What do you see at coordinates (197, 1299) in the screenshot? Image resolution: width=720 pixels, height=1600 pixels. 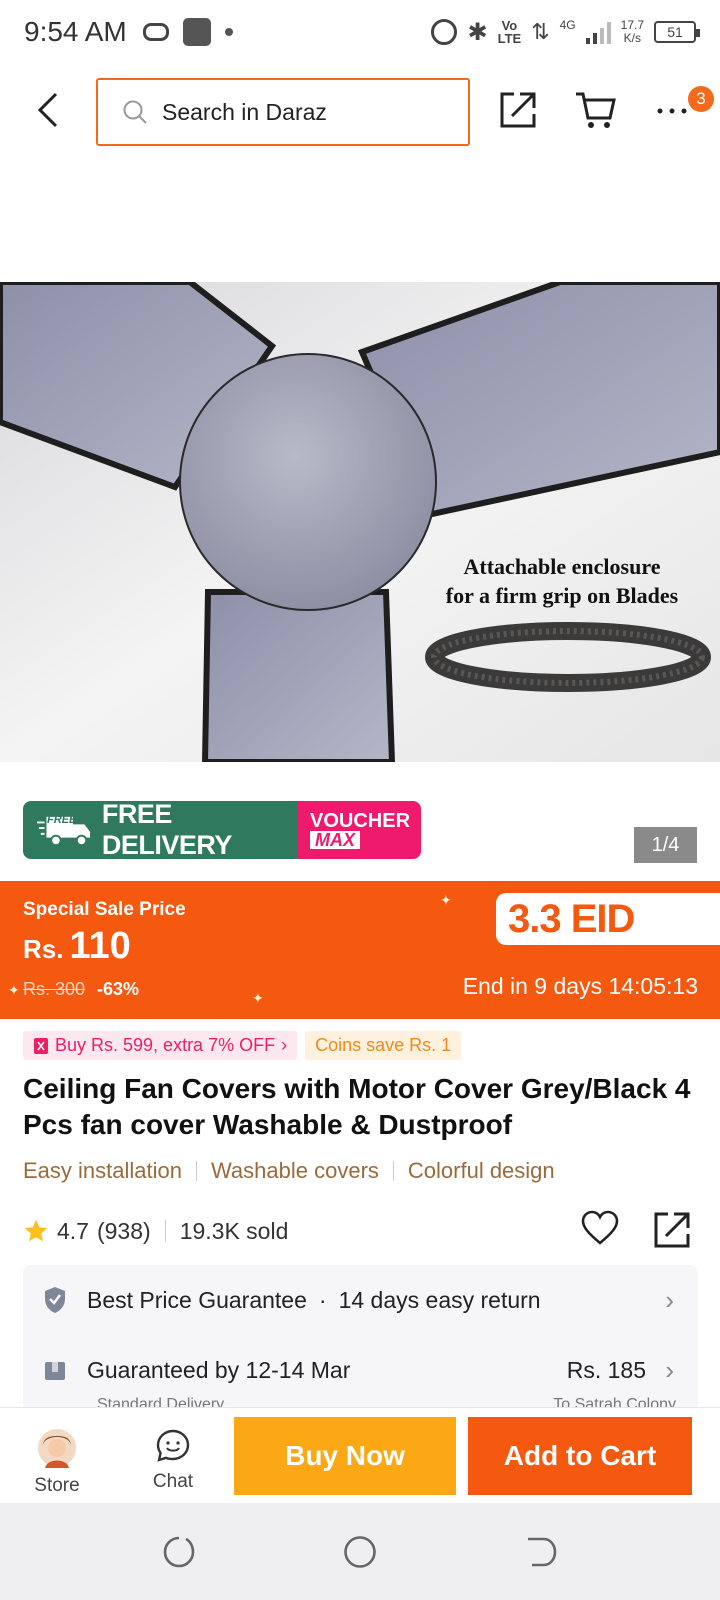 I see `price-guarantee-text: Best Price Guarantee` at bounding box center [197, 1299].